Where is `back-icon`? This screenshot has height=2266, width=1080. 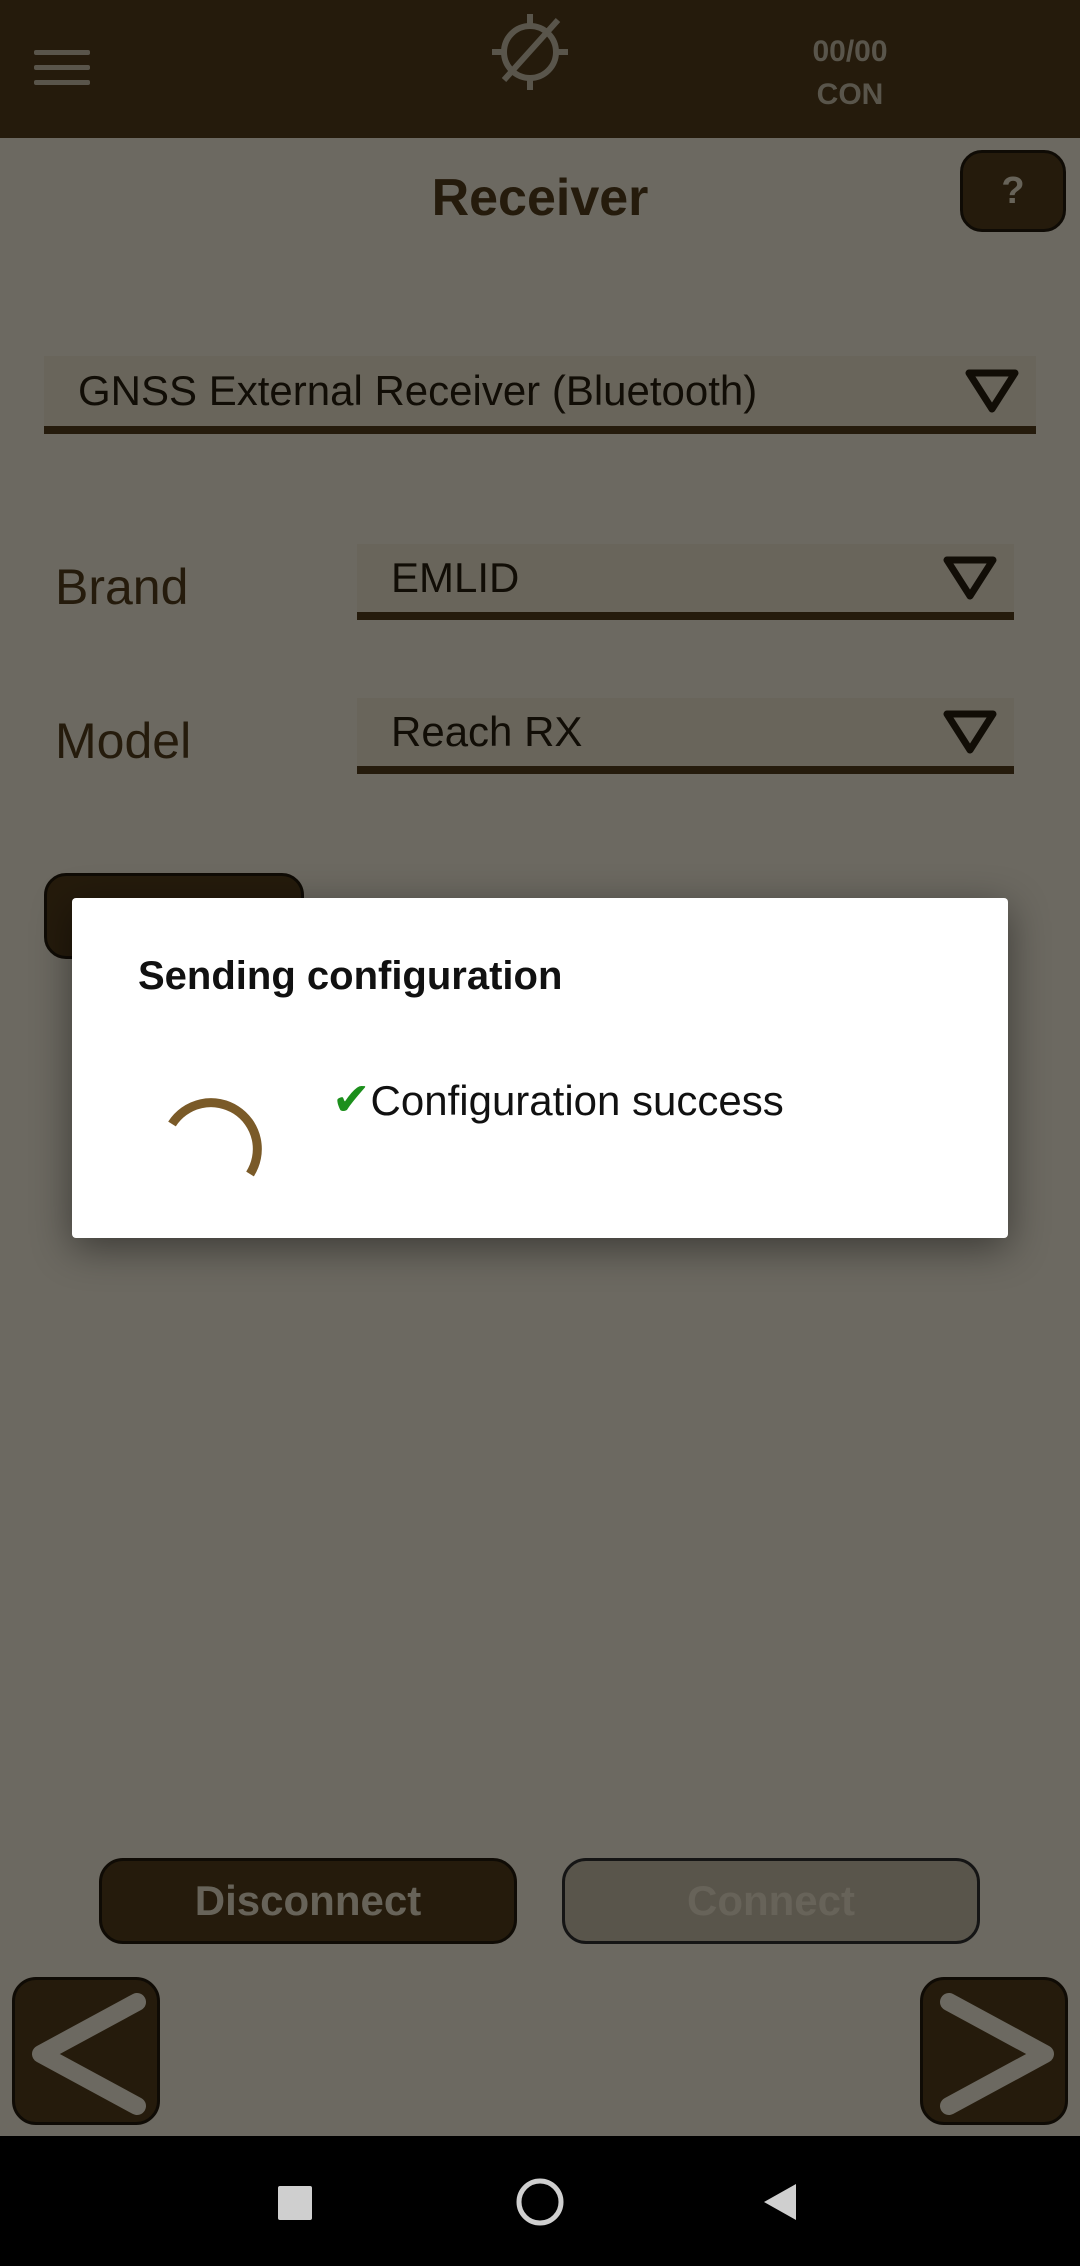
back-icon is located at coordinates (780, 2202).